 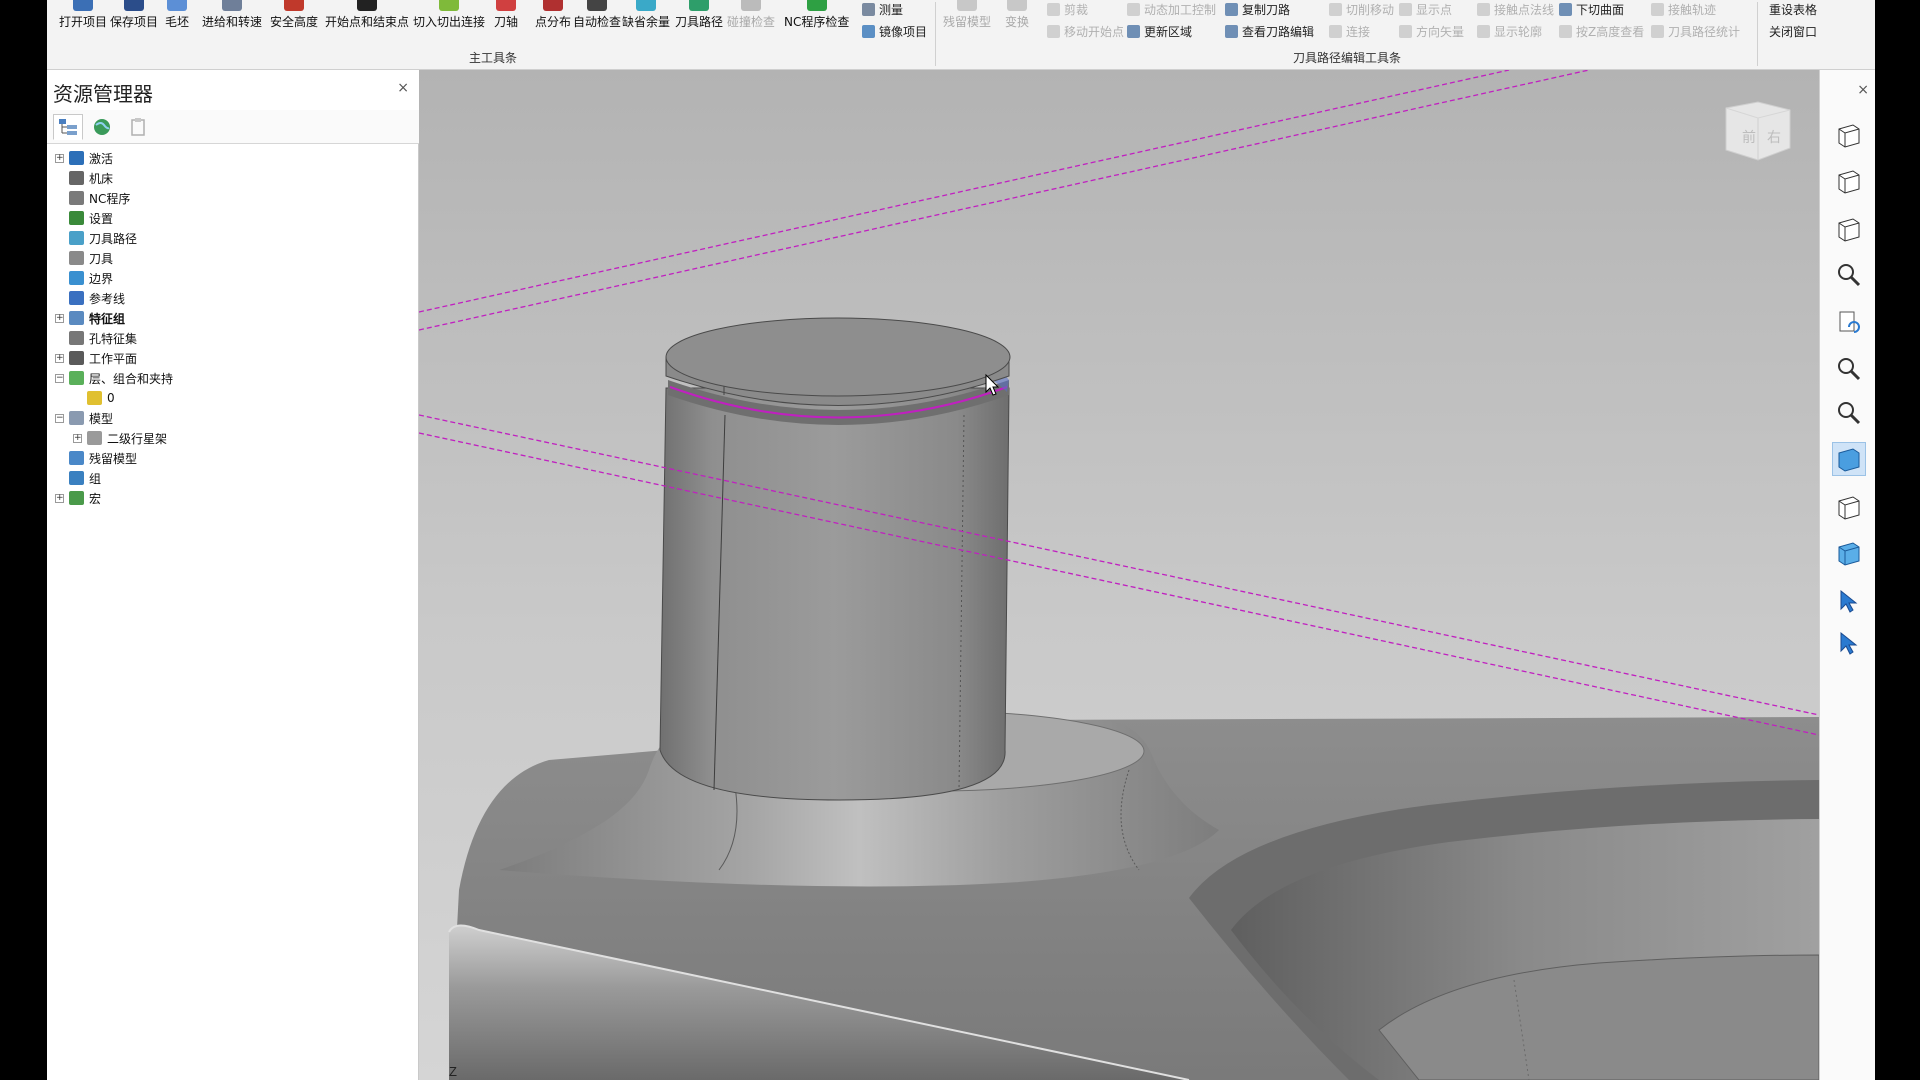 What do you see at coordinates (1431, 31) in the screenshot?
I see `edit-tool-button: 方向矢量` at bounding box center [1431, 31].